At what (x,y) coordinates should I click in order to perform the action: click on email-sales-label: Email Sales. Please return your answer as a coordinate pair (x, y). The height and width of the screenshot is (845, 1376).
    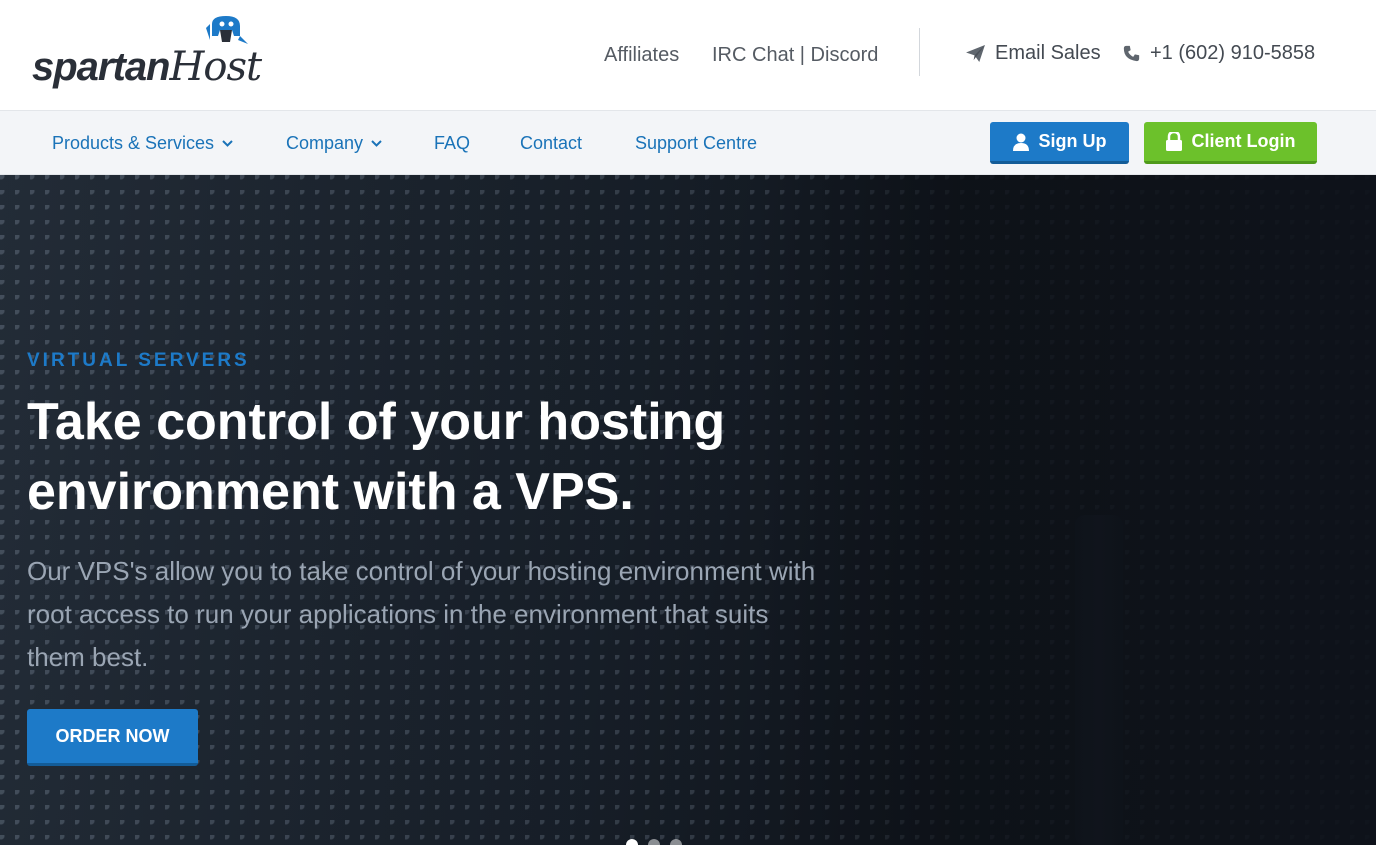
    Looking at the image, I should click on (1048, 53).